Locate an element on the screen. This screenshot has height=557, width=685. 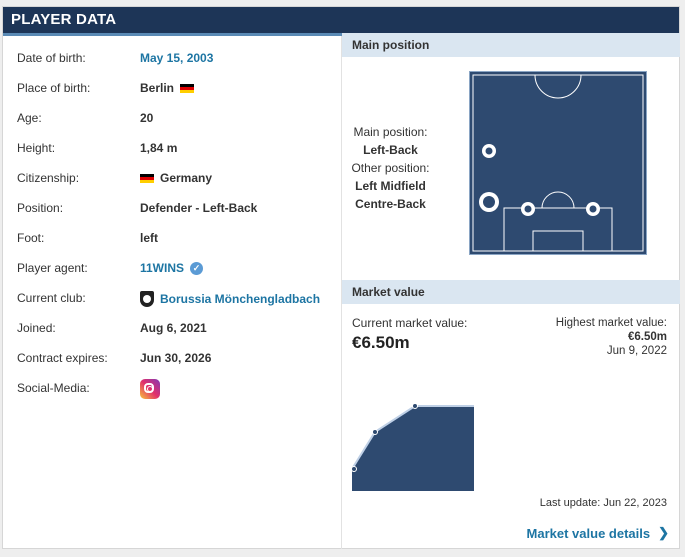
row-joined: Joined: Aug 6, 2021 is located at coordinates (177, 330).